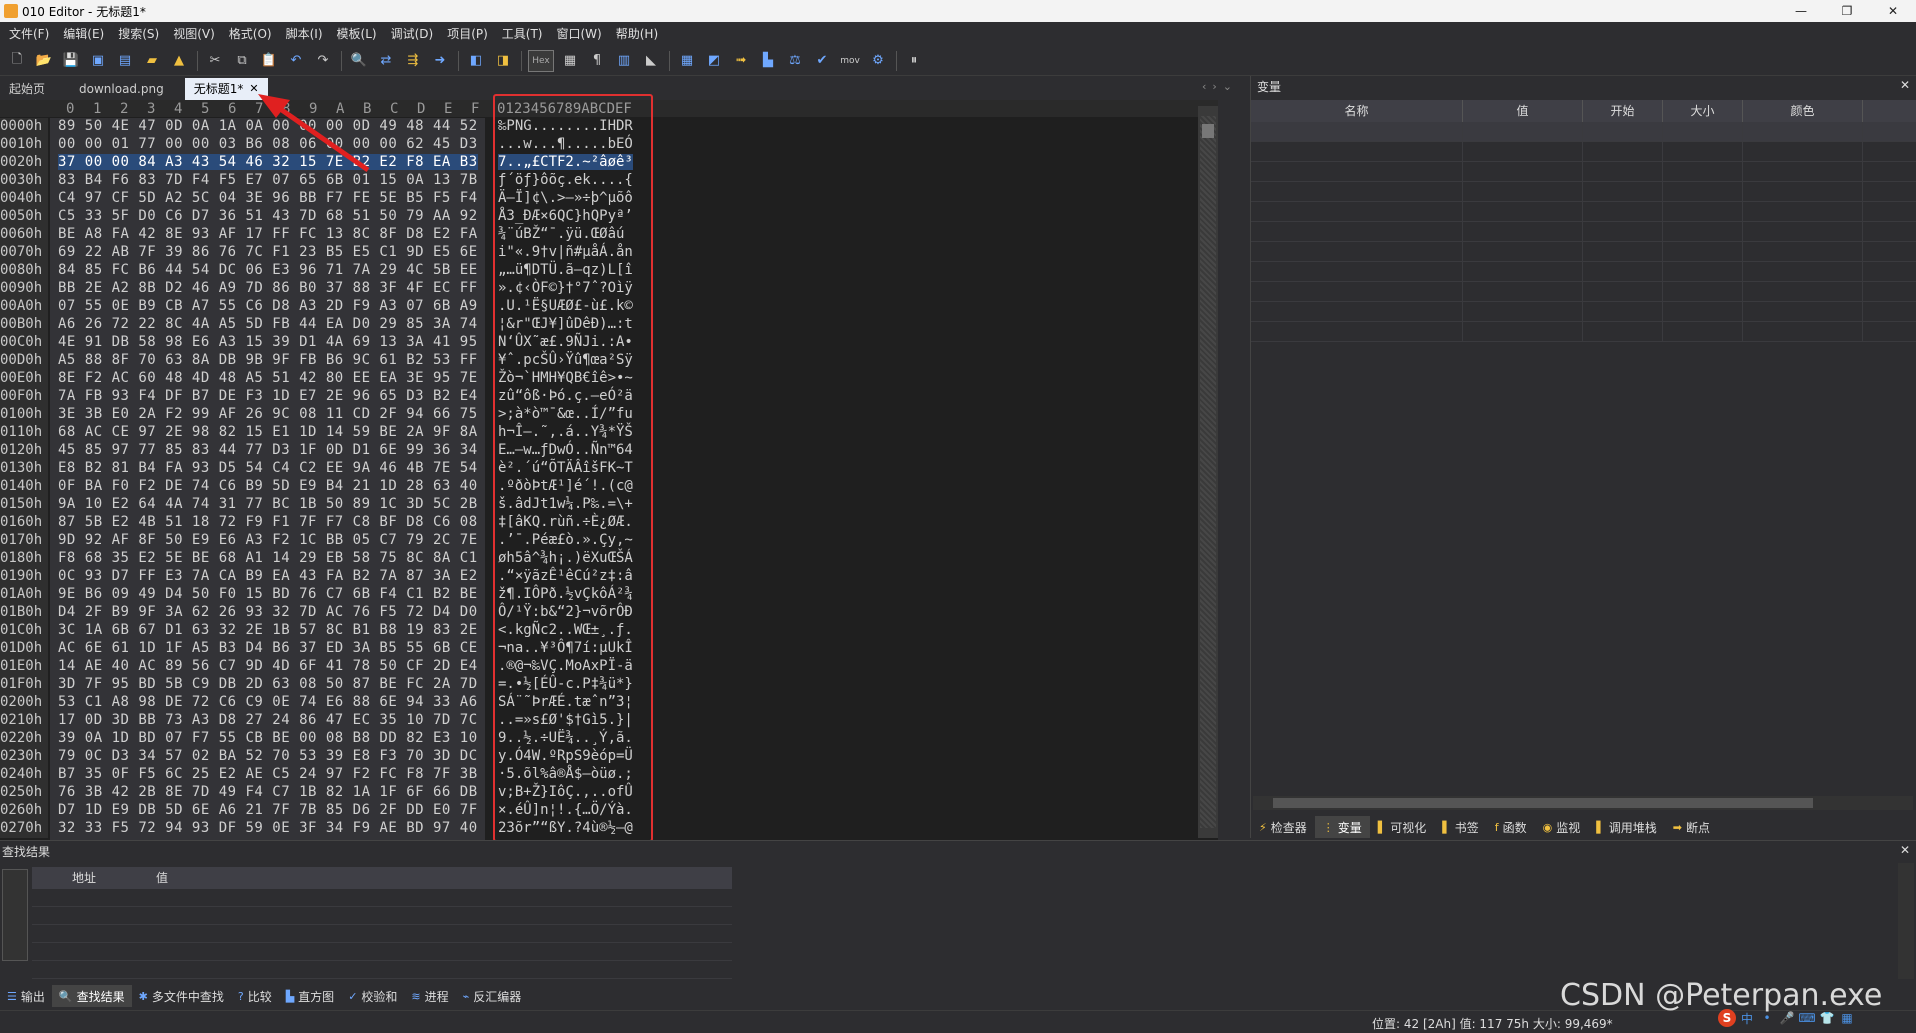 This screenshot has height=1033, width=1916. Describe the element at coordinates (323, 61) in the screenshot. I see `redo-icon: ↷` at that location.